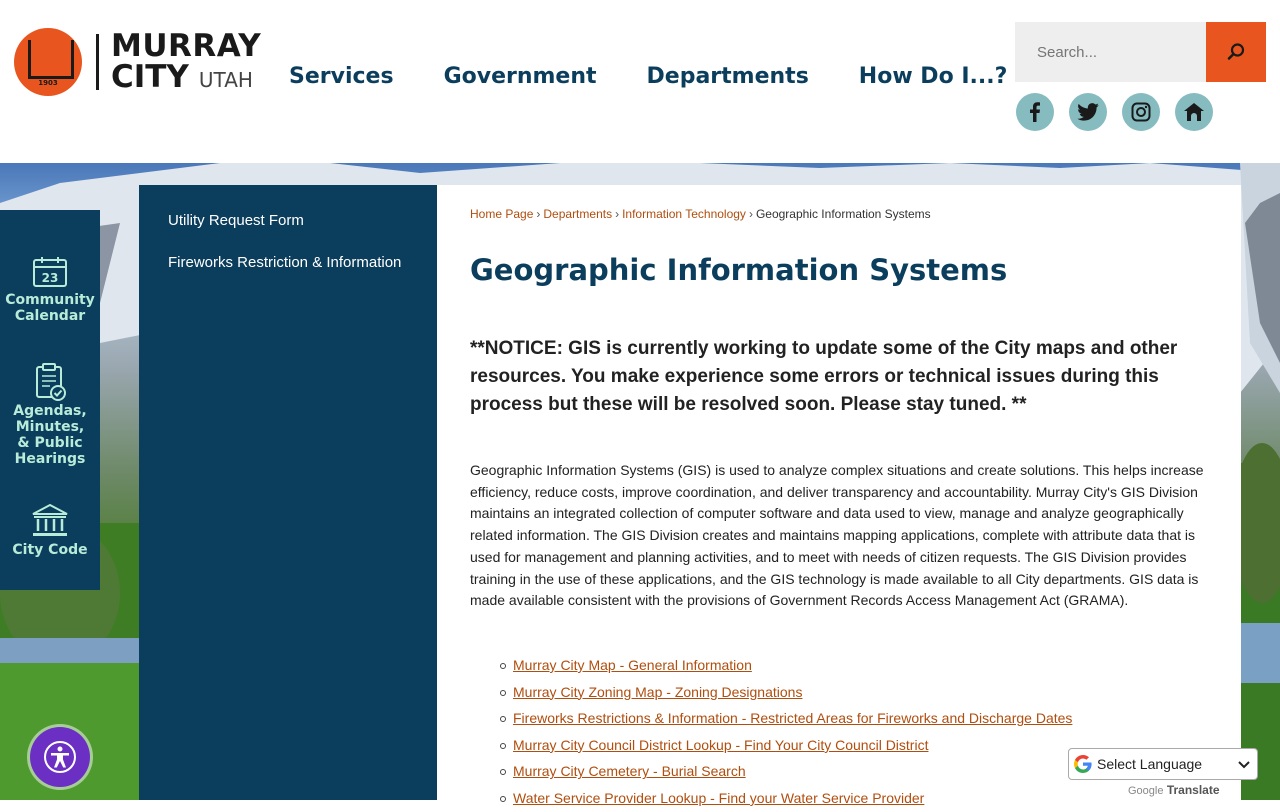 Image resolution: width=1280 pixels, height=812 pixels. Describe the element at coordinates (771, 665) in the screenshot. I see `list-item: Murray City Map - General Information` at that location.